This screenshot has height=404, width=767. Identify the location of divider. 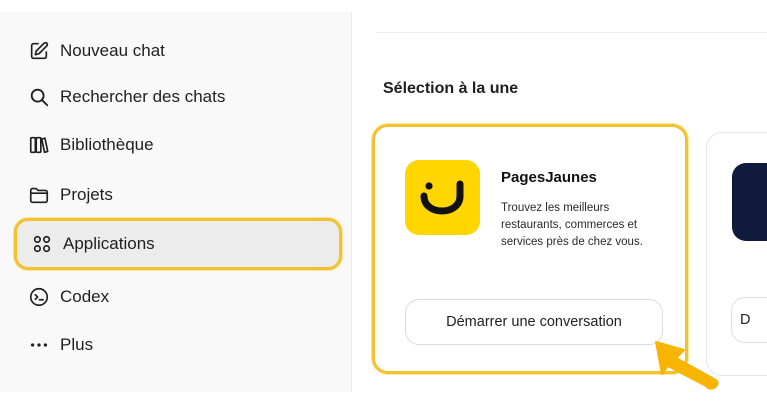
(571, 32).